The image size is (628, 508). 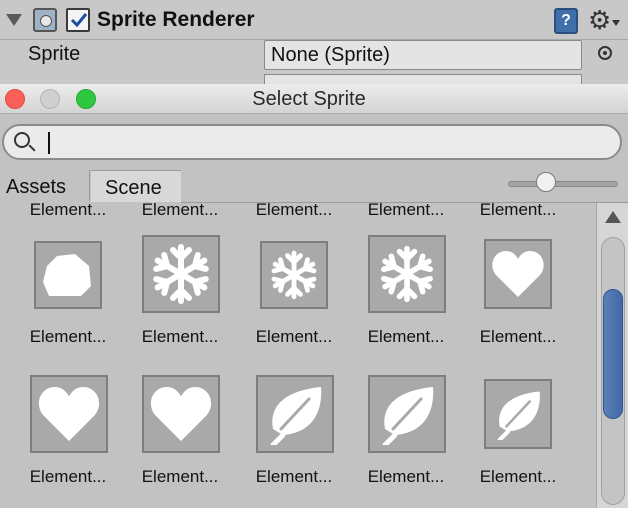 What do you see at coordinates (423, 55) in the screenshot?
I see `sprite-object-field: None (Sprite)` at bounding box center [423, 55].